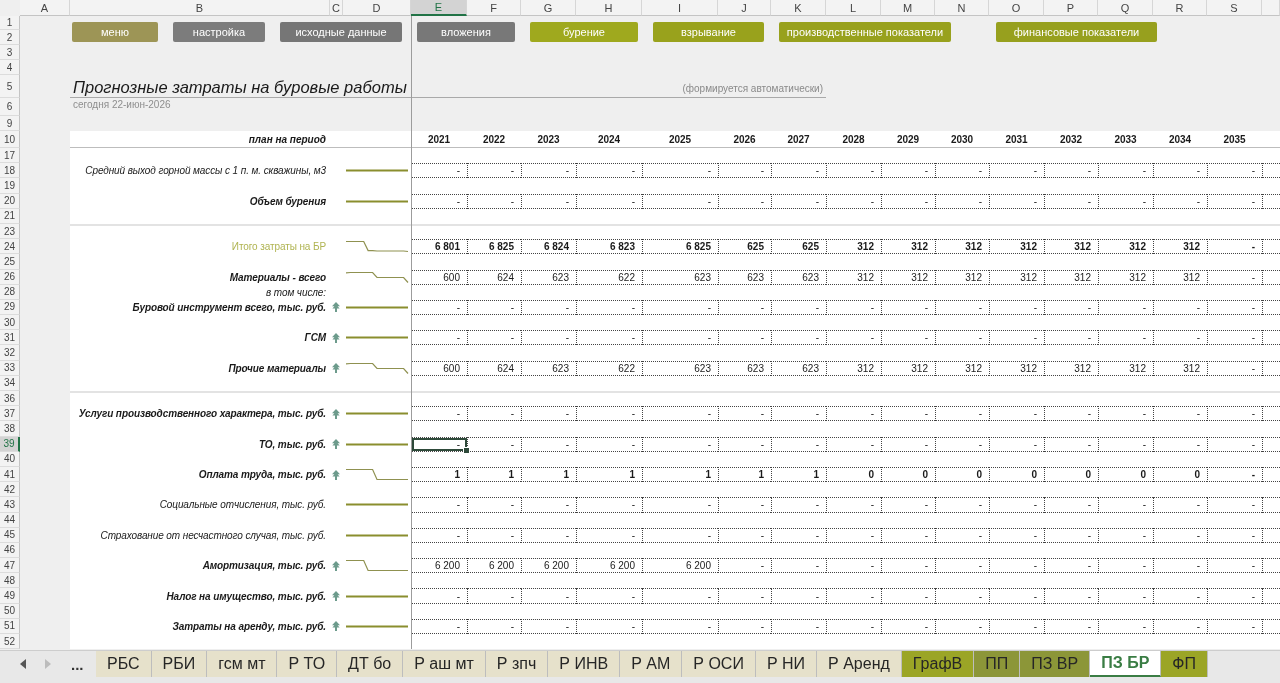 The width and height of the screenshot is (1280, 683). Describe the element at coordinates (1180, 8) in the screenshot. I see `column-header: R` at that location.